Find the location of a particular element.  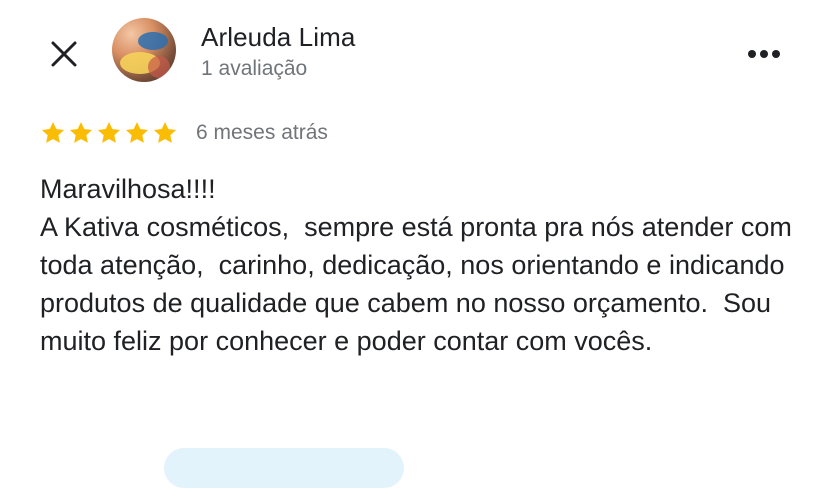

more-horizontal-icon is located at coordinates (764, 54).